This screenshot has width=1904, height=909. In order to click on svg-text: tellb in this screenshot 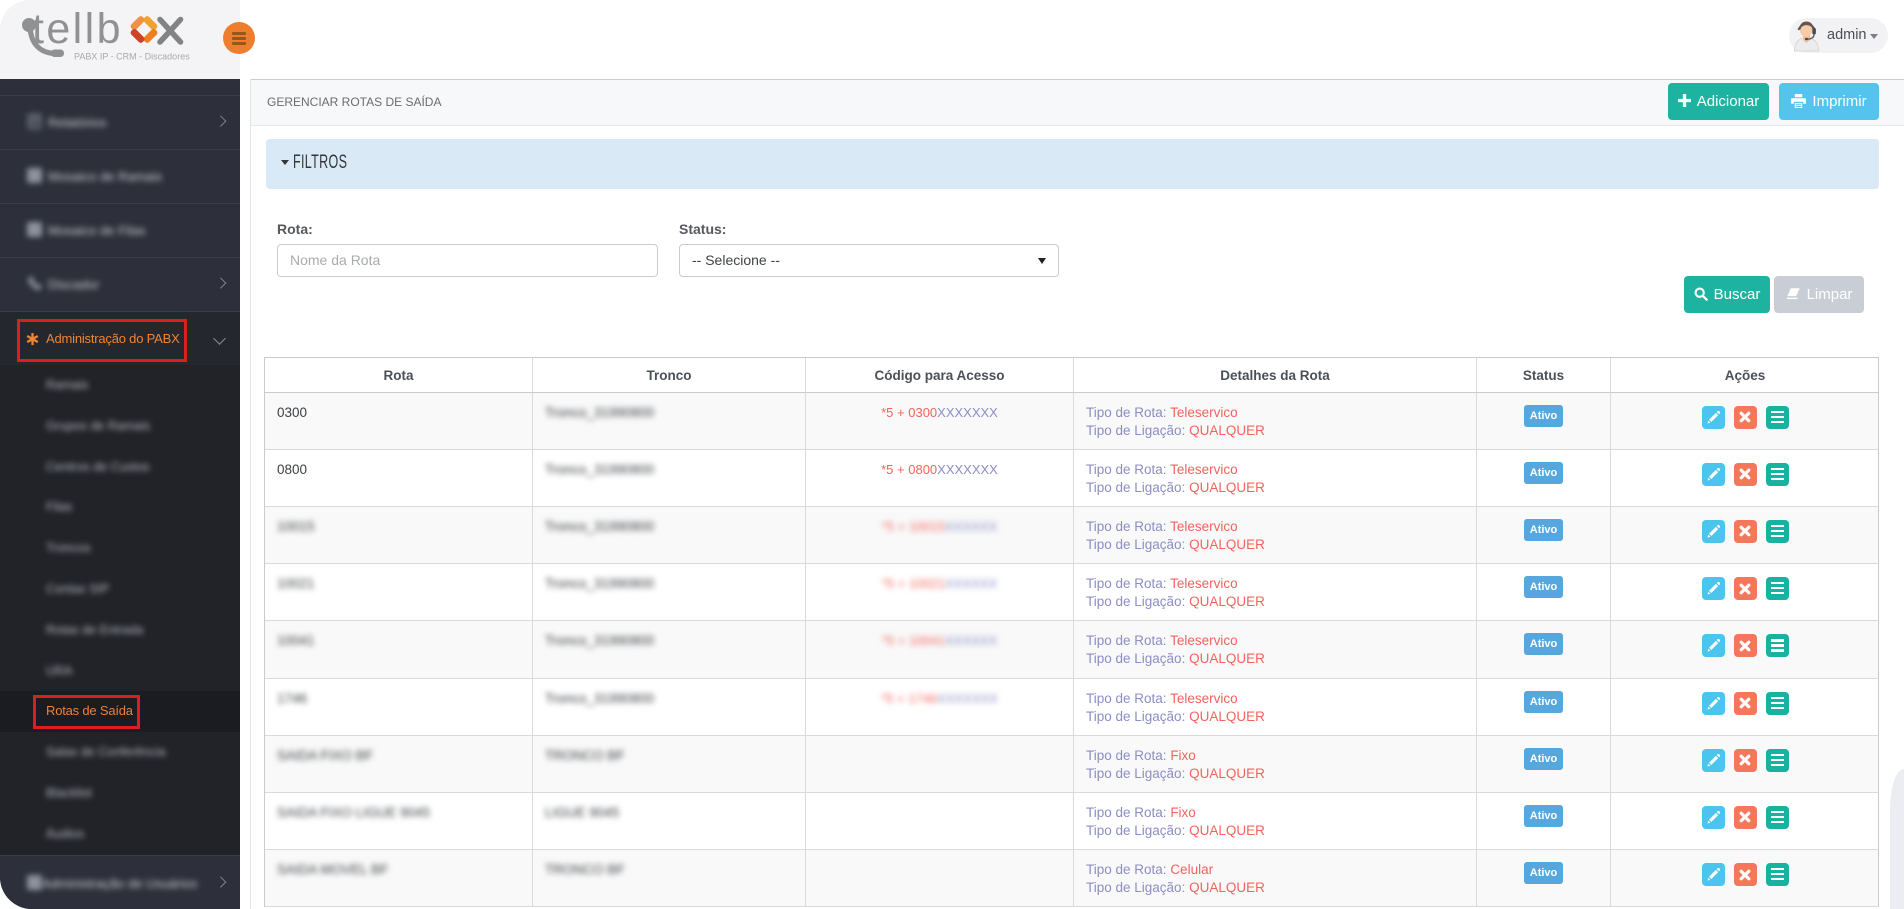, I will do `click(77, 29)`.